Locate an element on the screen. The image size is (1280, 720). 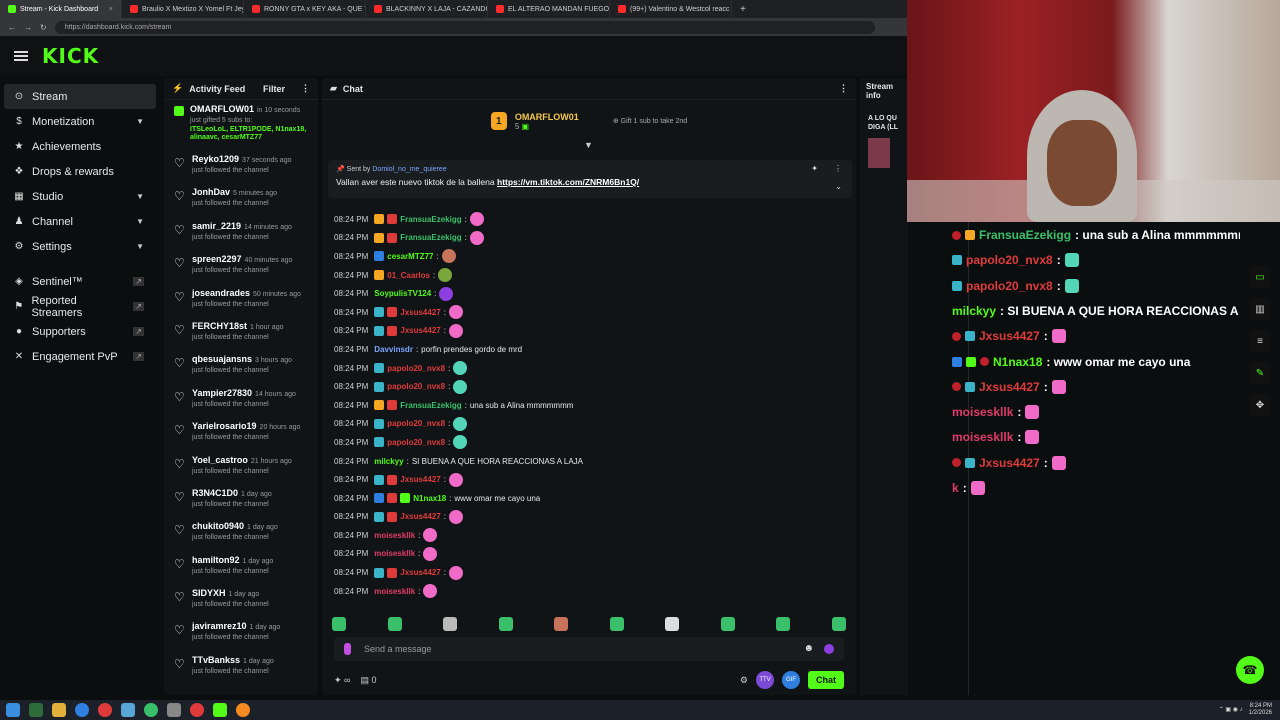
kicks-icon is located at coordinates (829, 649).